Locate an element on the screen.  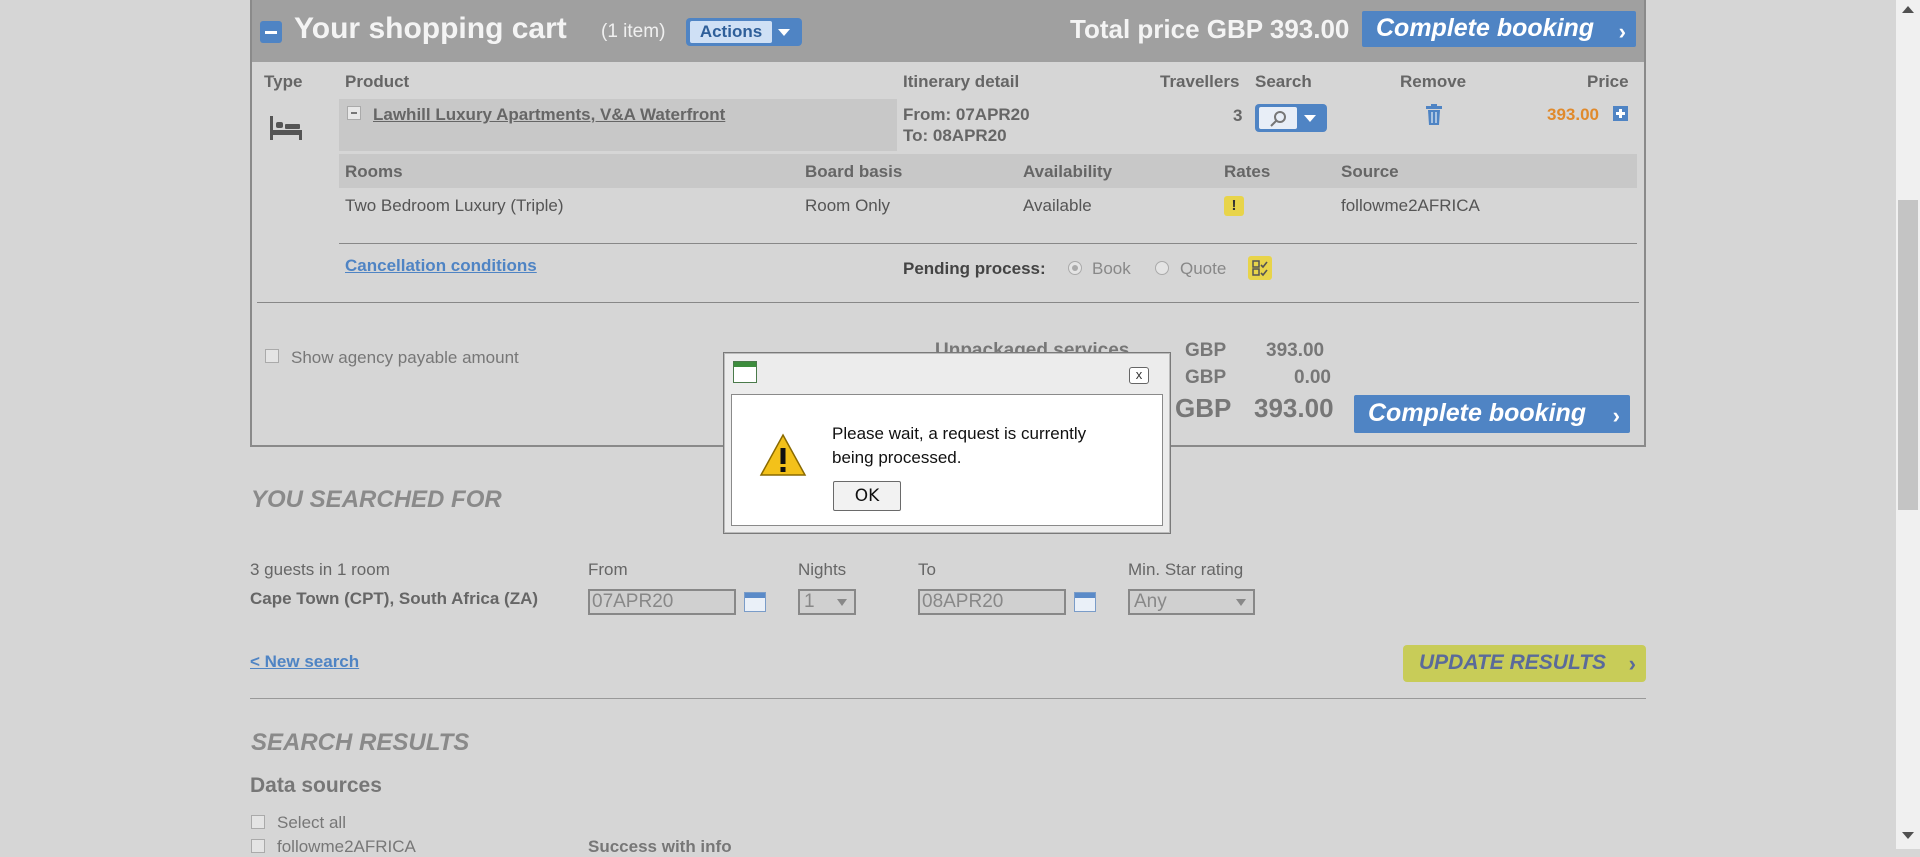
itinerary-from: From: 07APR20 is located at coordinates (966, 114).